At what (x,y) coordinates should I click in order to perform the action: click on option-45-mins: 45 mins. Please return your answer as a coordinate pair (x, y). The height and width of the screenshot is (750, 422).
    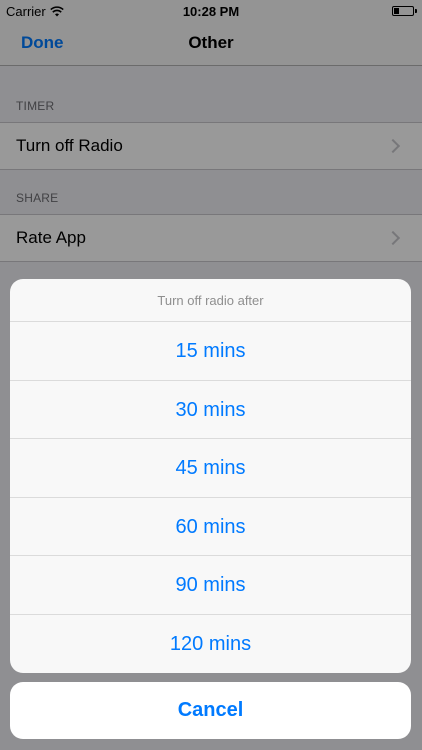
    Looking at the image, I should click on (210, 468).